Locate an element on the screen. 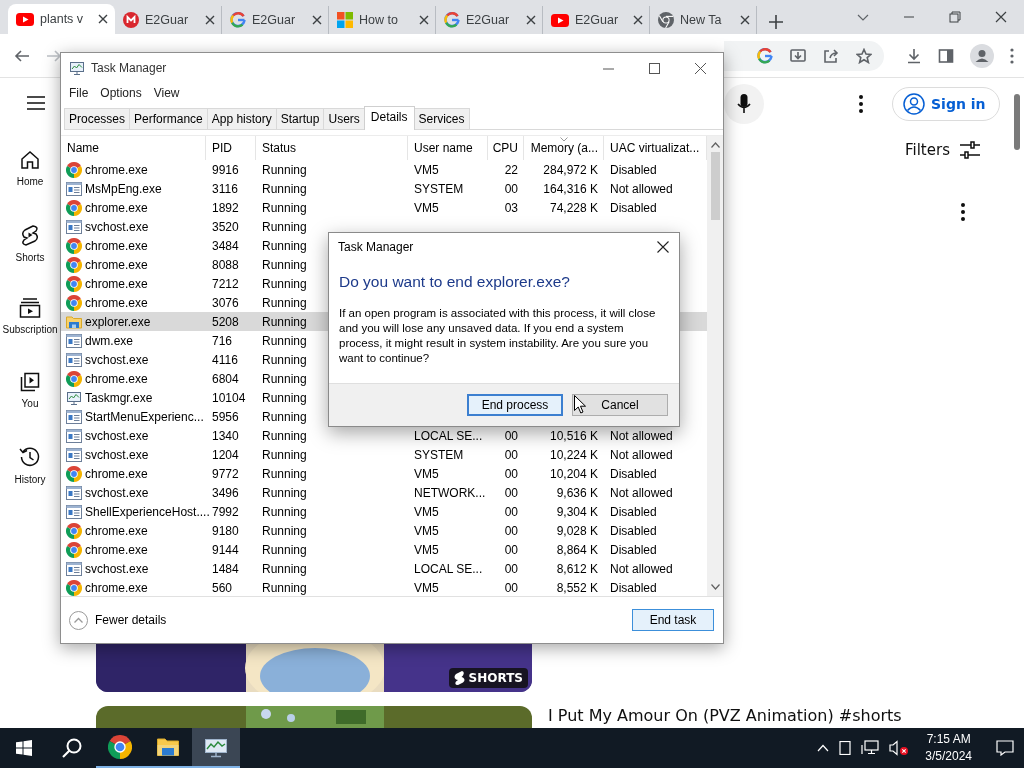 Image resolution: width=1024 pixels, height=768 pixels. table-cell-text: 1484 is located at coordinates (225, 568).